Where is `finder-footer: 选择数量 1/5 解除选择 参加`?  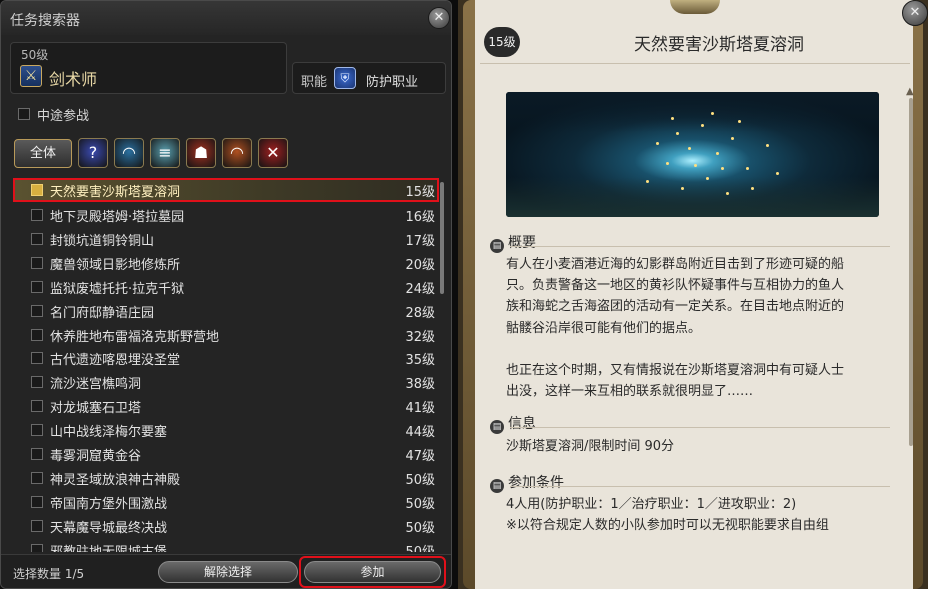 finder-footer: 选择数量 1/5 解除选择 参加 is located at coordinates (226, 571).